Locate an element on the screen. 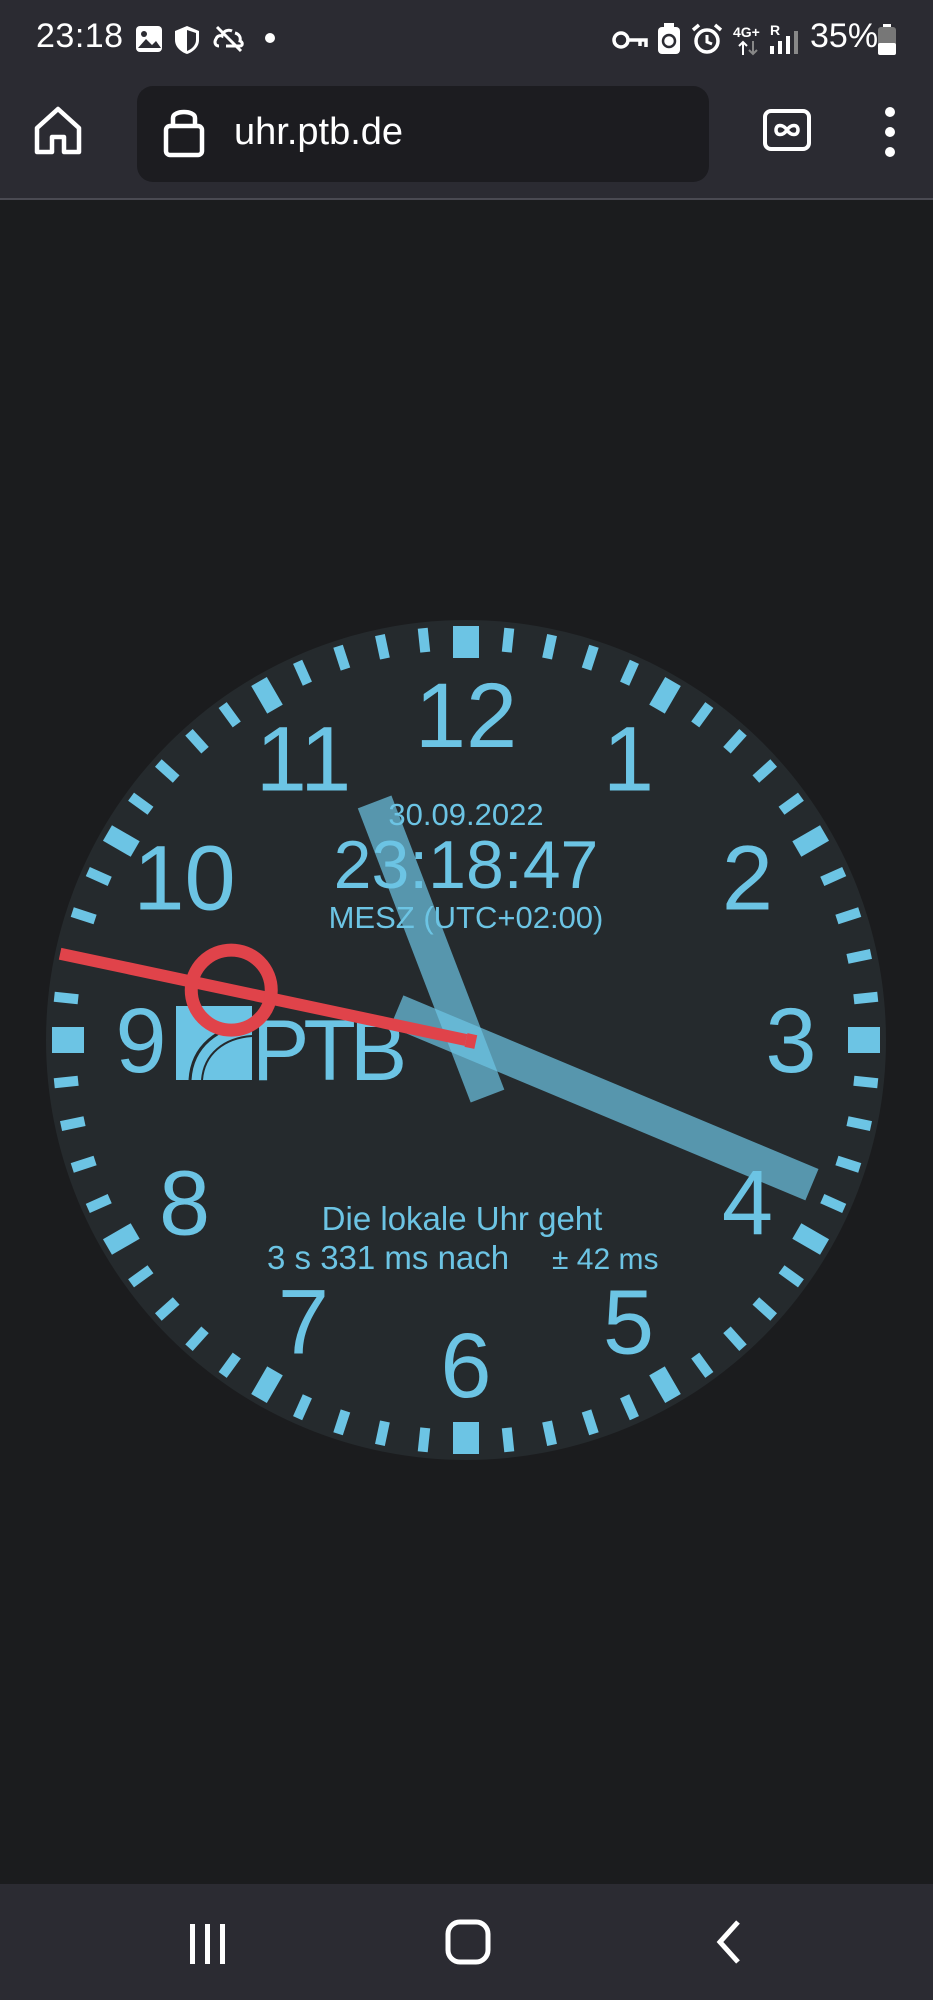 The width and height of the screenshot is (933, 2000). alarm-icon is located at coordinates (707, 38).